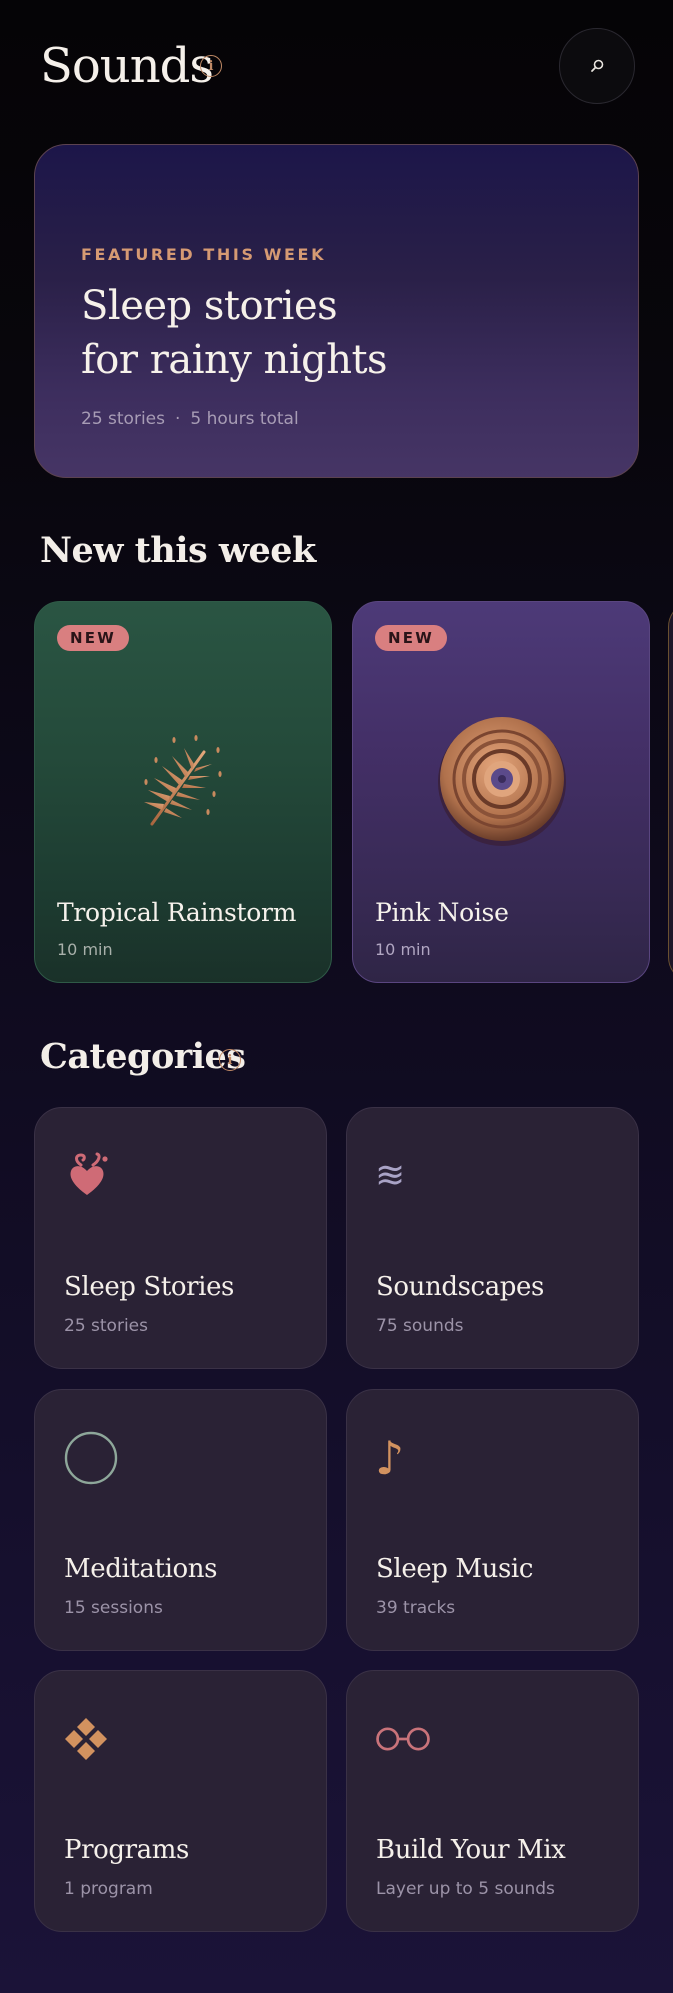 This screenshot has width=673, height=1993. What do you see at coordinates (460, 1287) in the screenshot?
I see `category-name: Soundscapes` at bounding box center [460, 1287].